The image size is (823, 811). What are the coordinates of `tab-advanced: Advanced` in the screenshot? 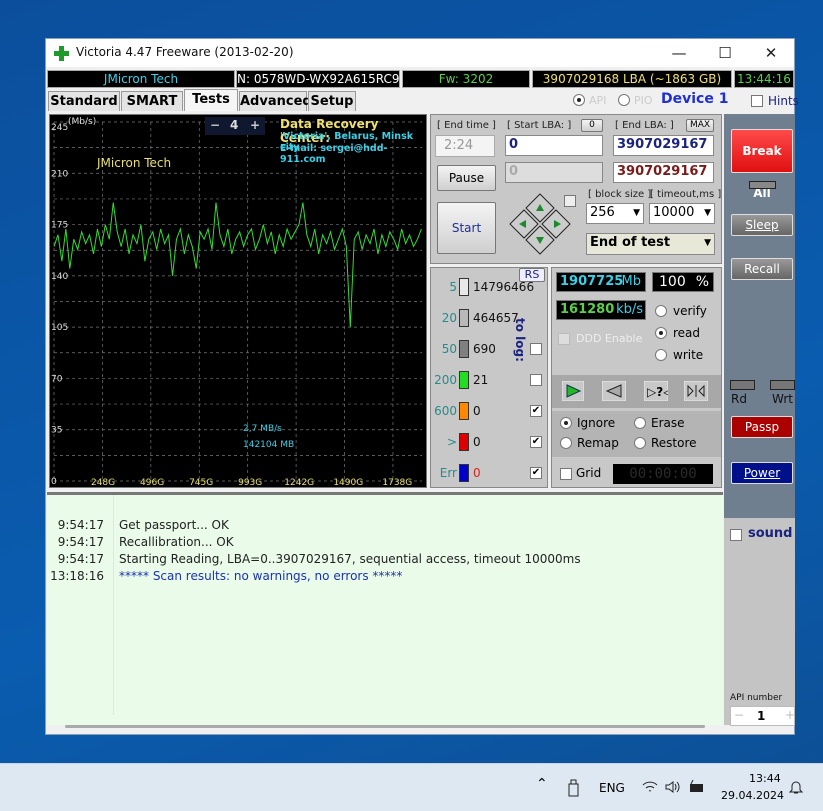 It's located at (275, 101).